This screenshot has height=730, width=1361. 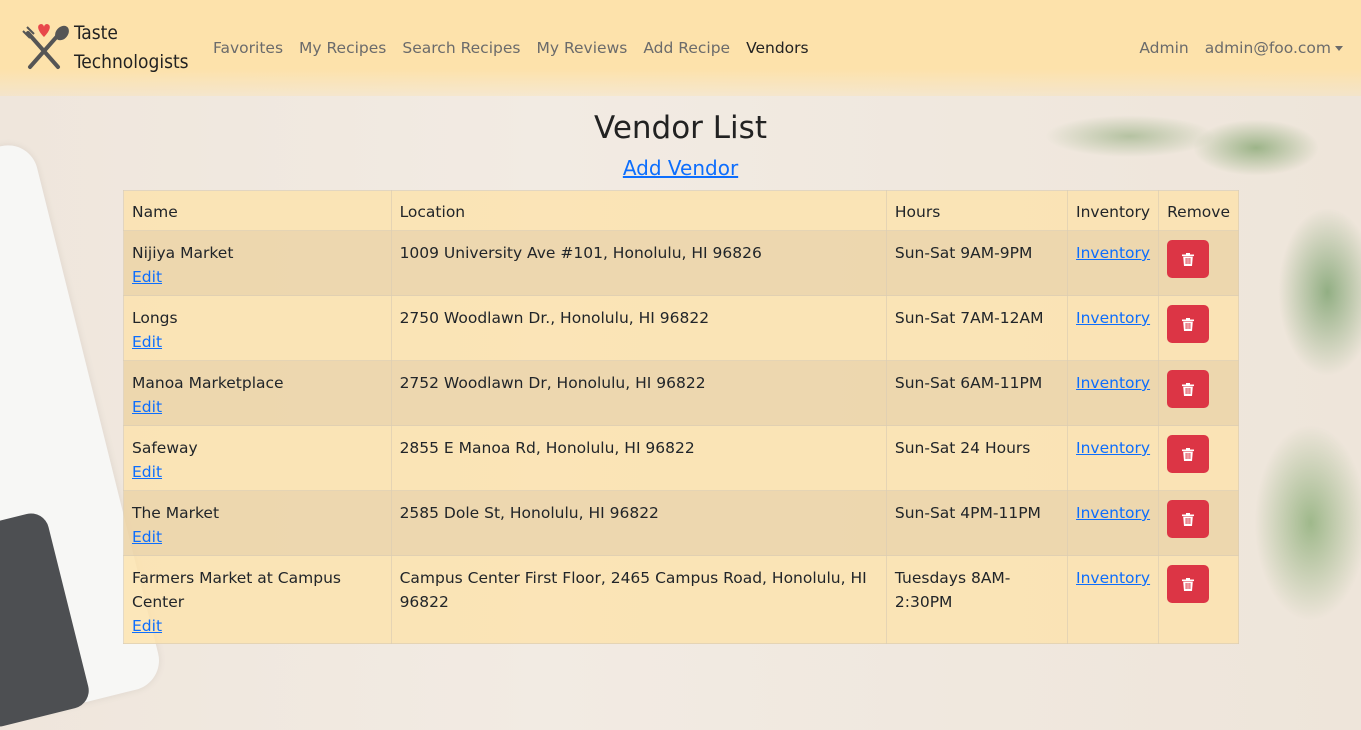 I want to click on nav-vendors: Vendors, so click(x=777, y=48).